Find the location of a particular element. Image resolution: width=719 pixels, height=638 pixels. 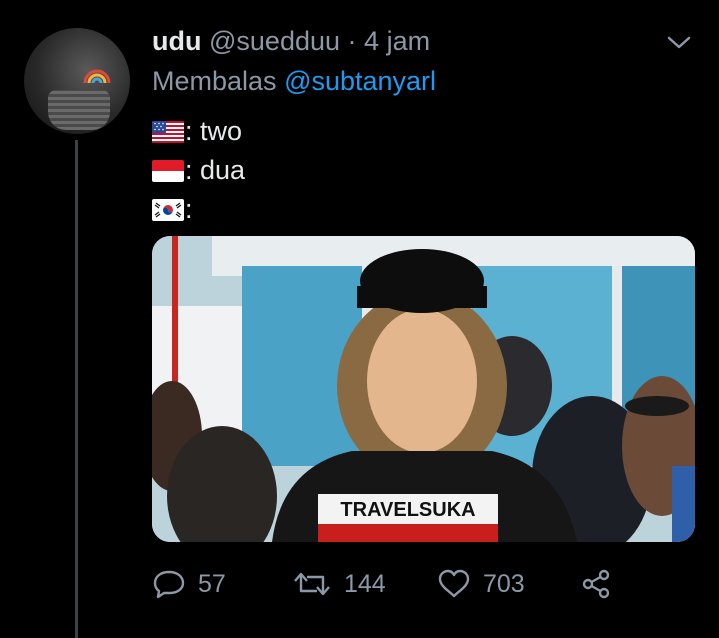

kr-flag-icon is located at coordinates (168, 209).